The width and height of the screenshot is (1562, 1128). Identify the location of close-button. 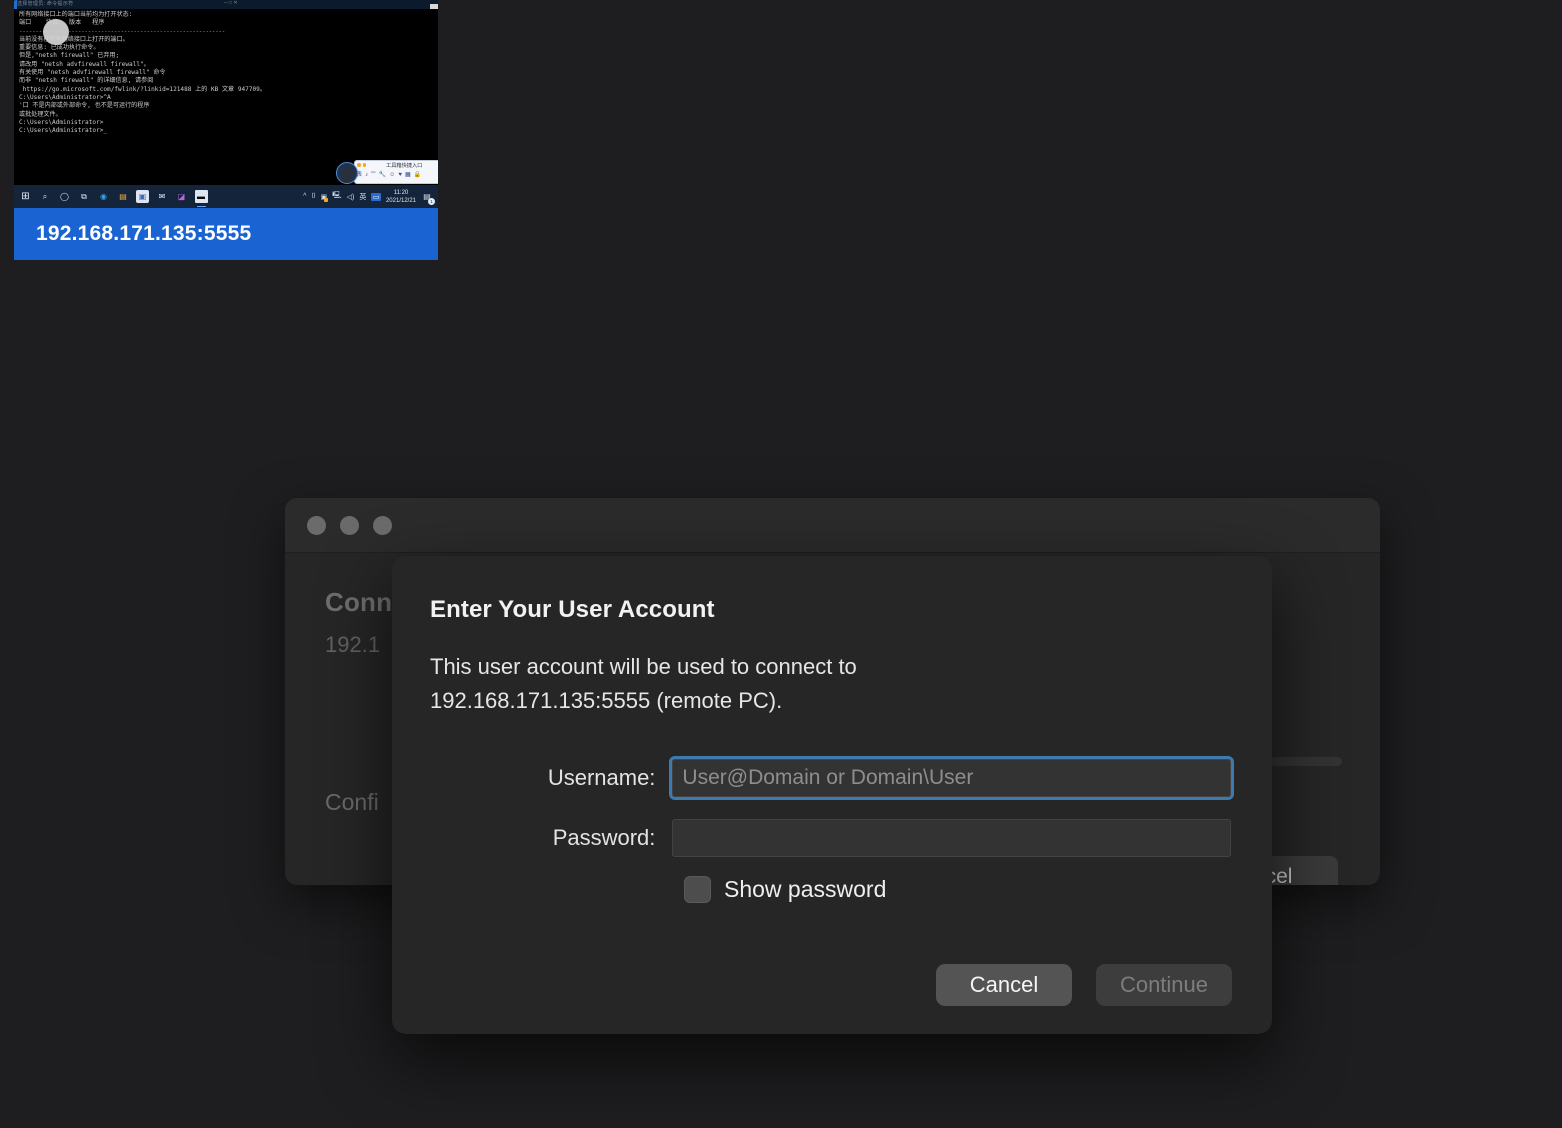
(316, 525).